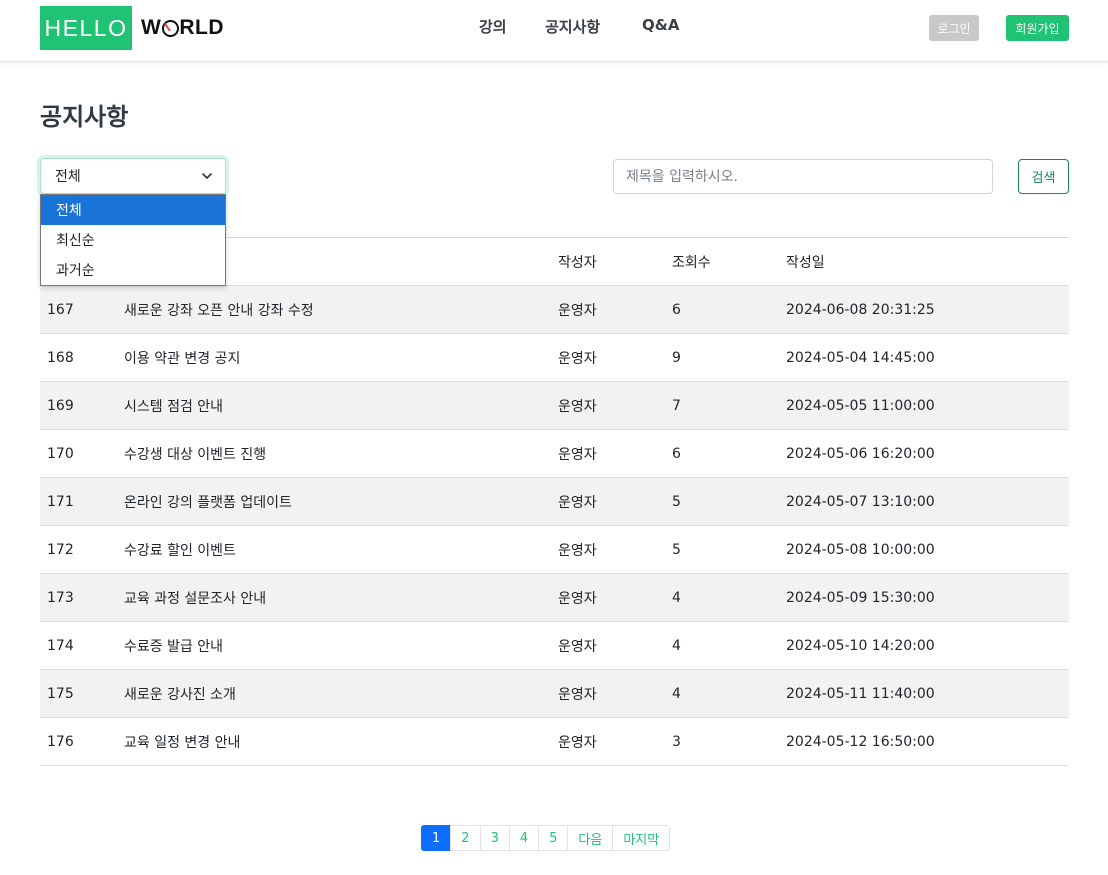 The height and width of the screenshot is (875, 1108). I want to click on search-input, so click(803, 176).